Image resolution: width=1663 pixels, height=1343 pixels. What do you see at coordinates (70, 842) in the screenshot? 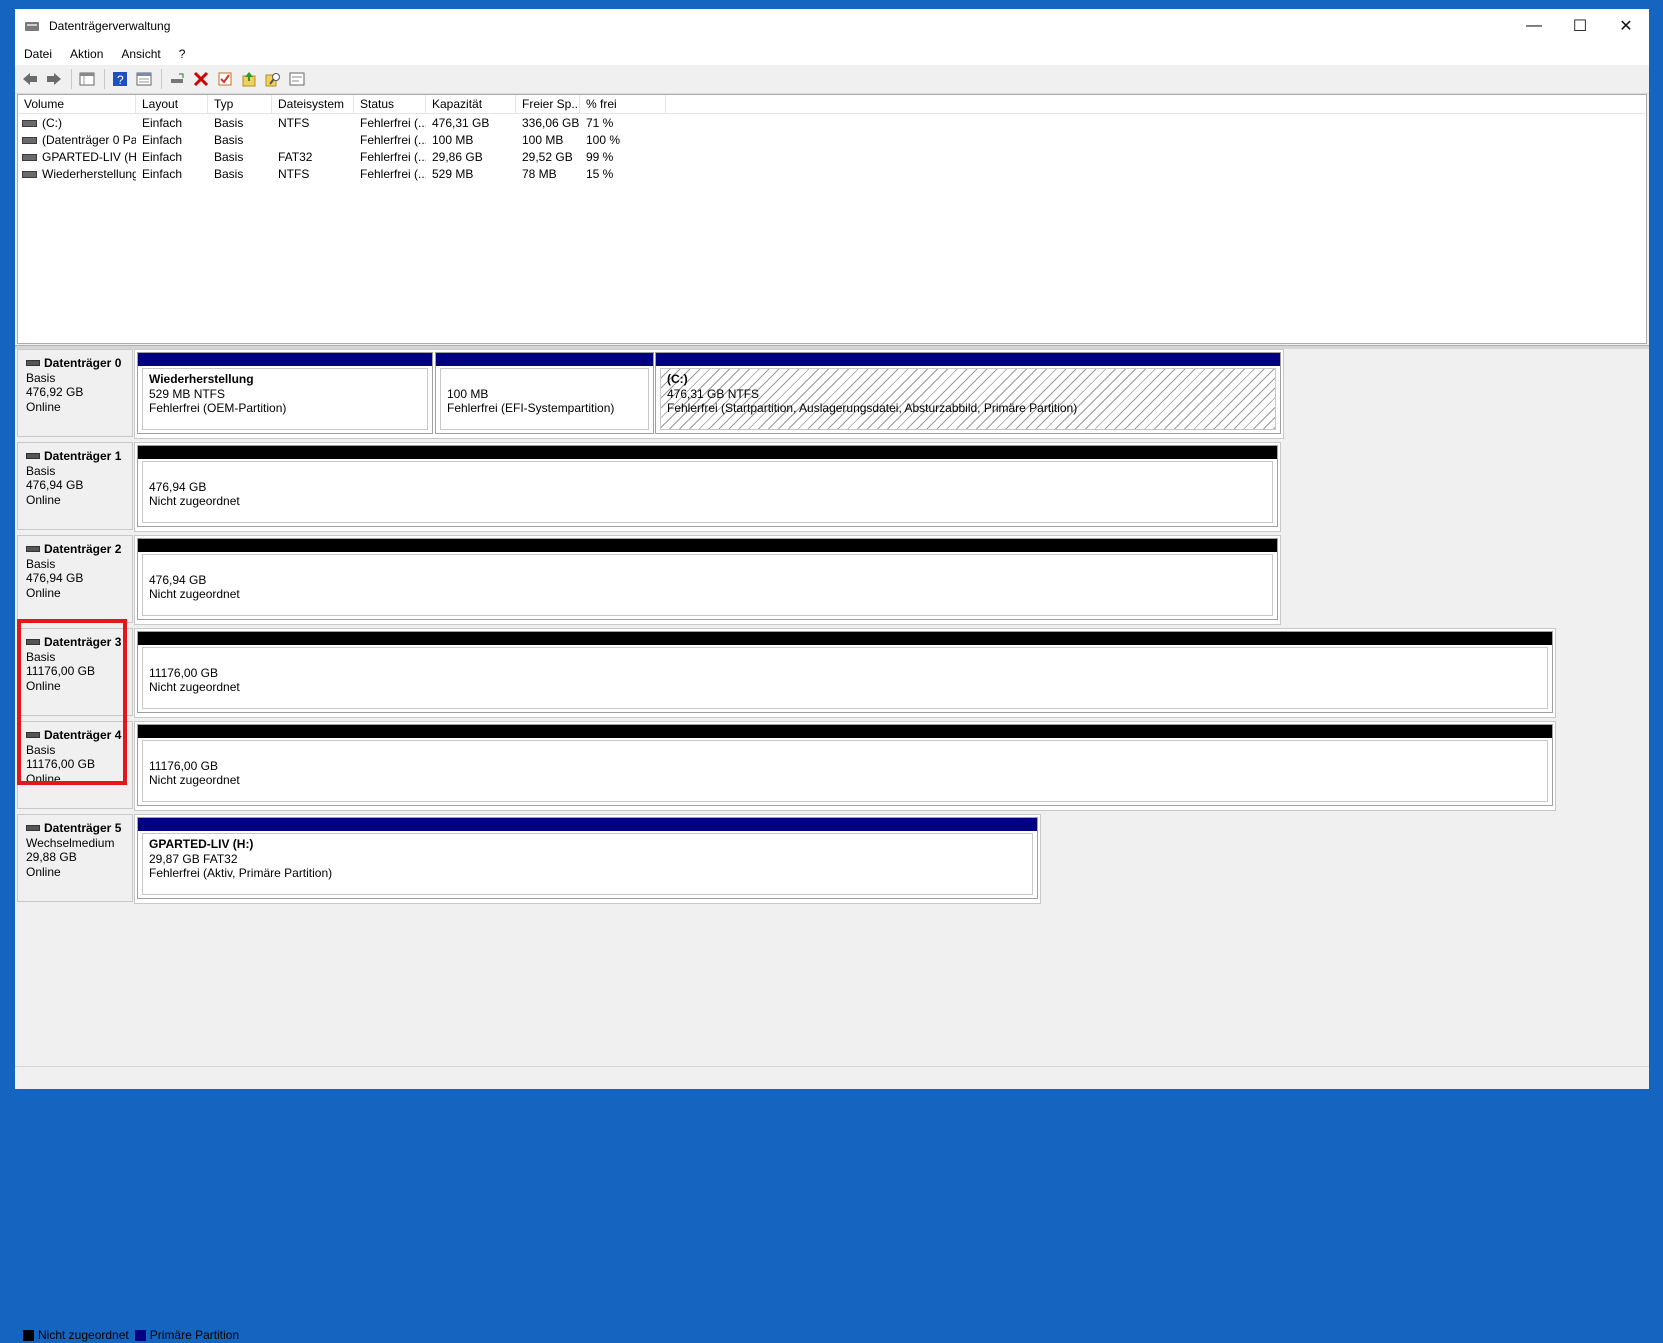
I see `disk-type: Wechselmedium` at bounding box center [70, 842].